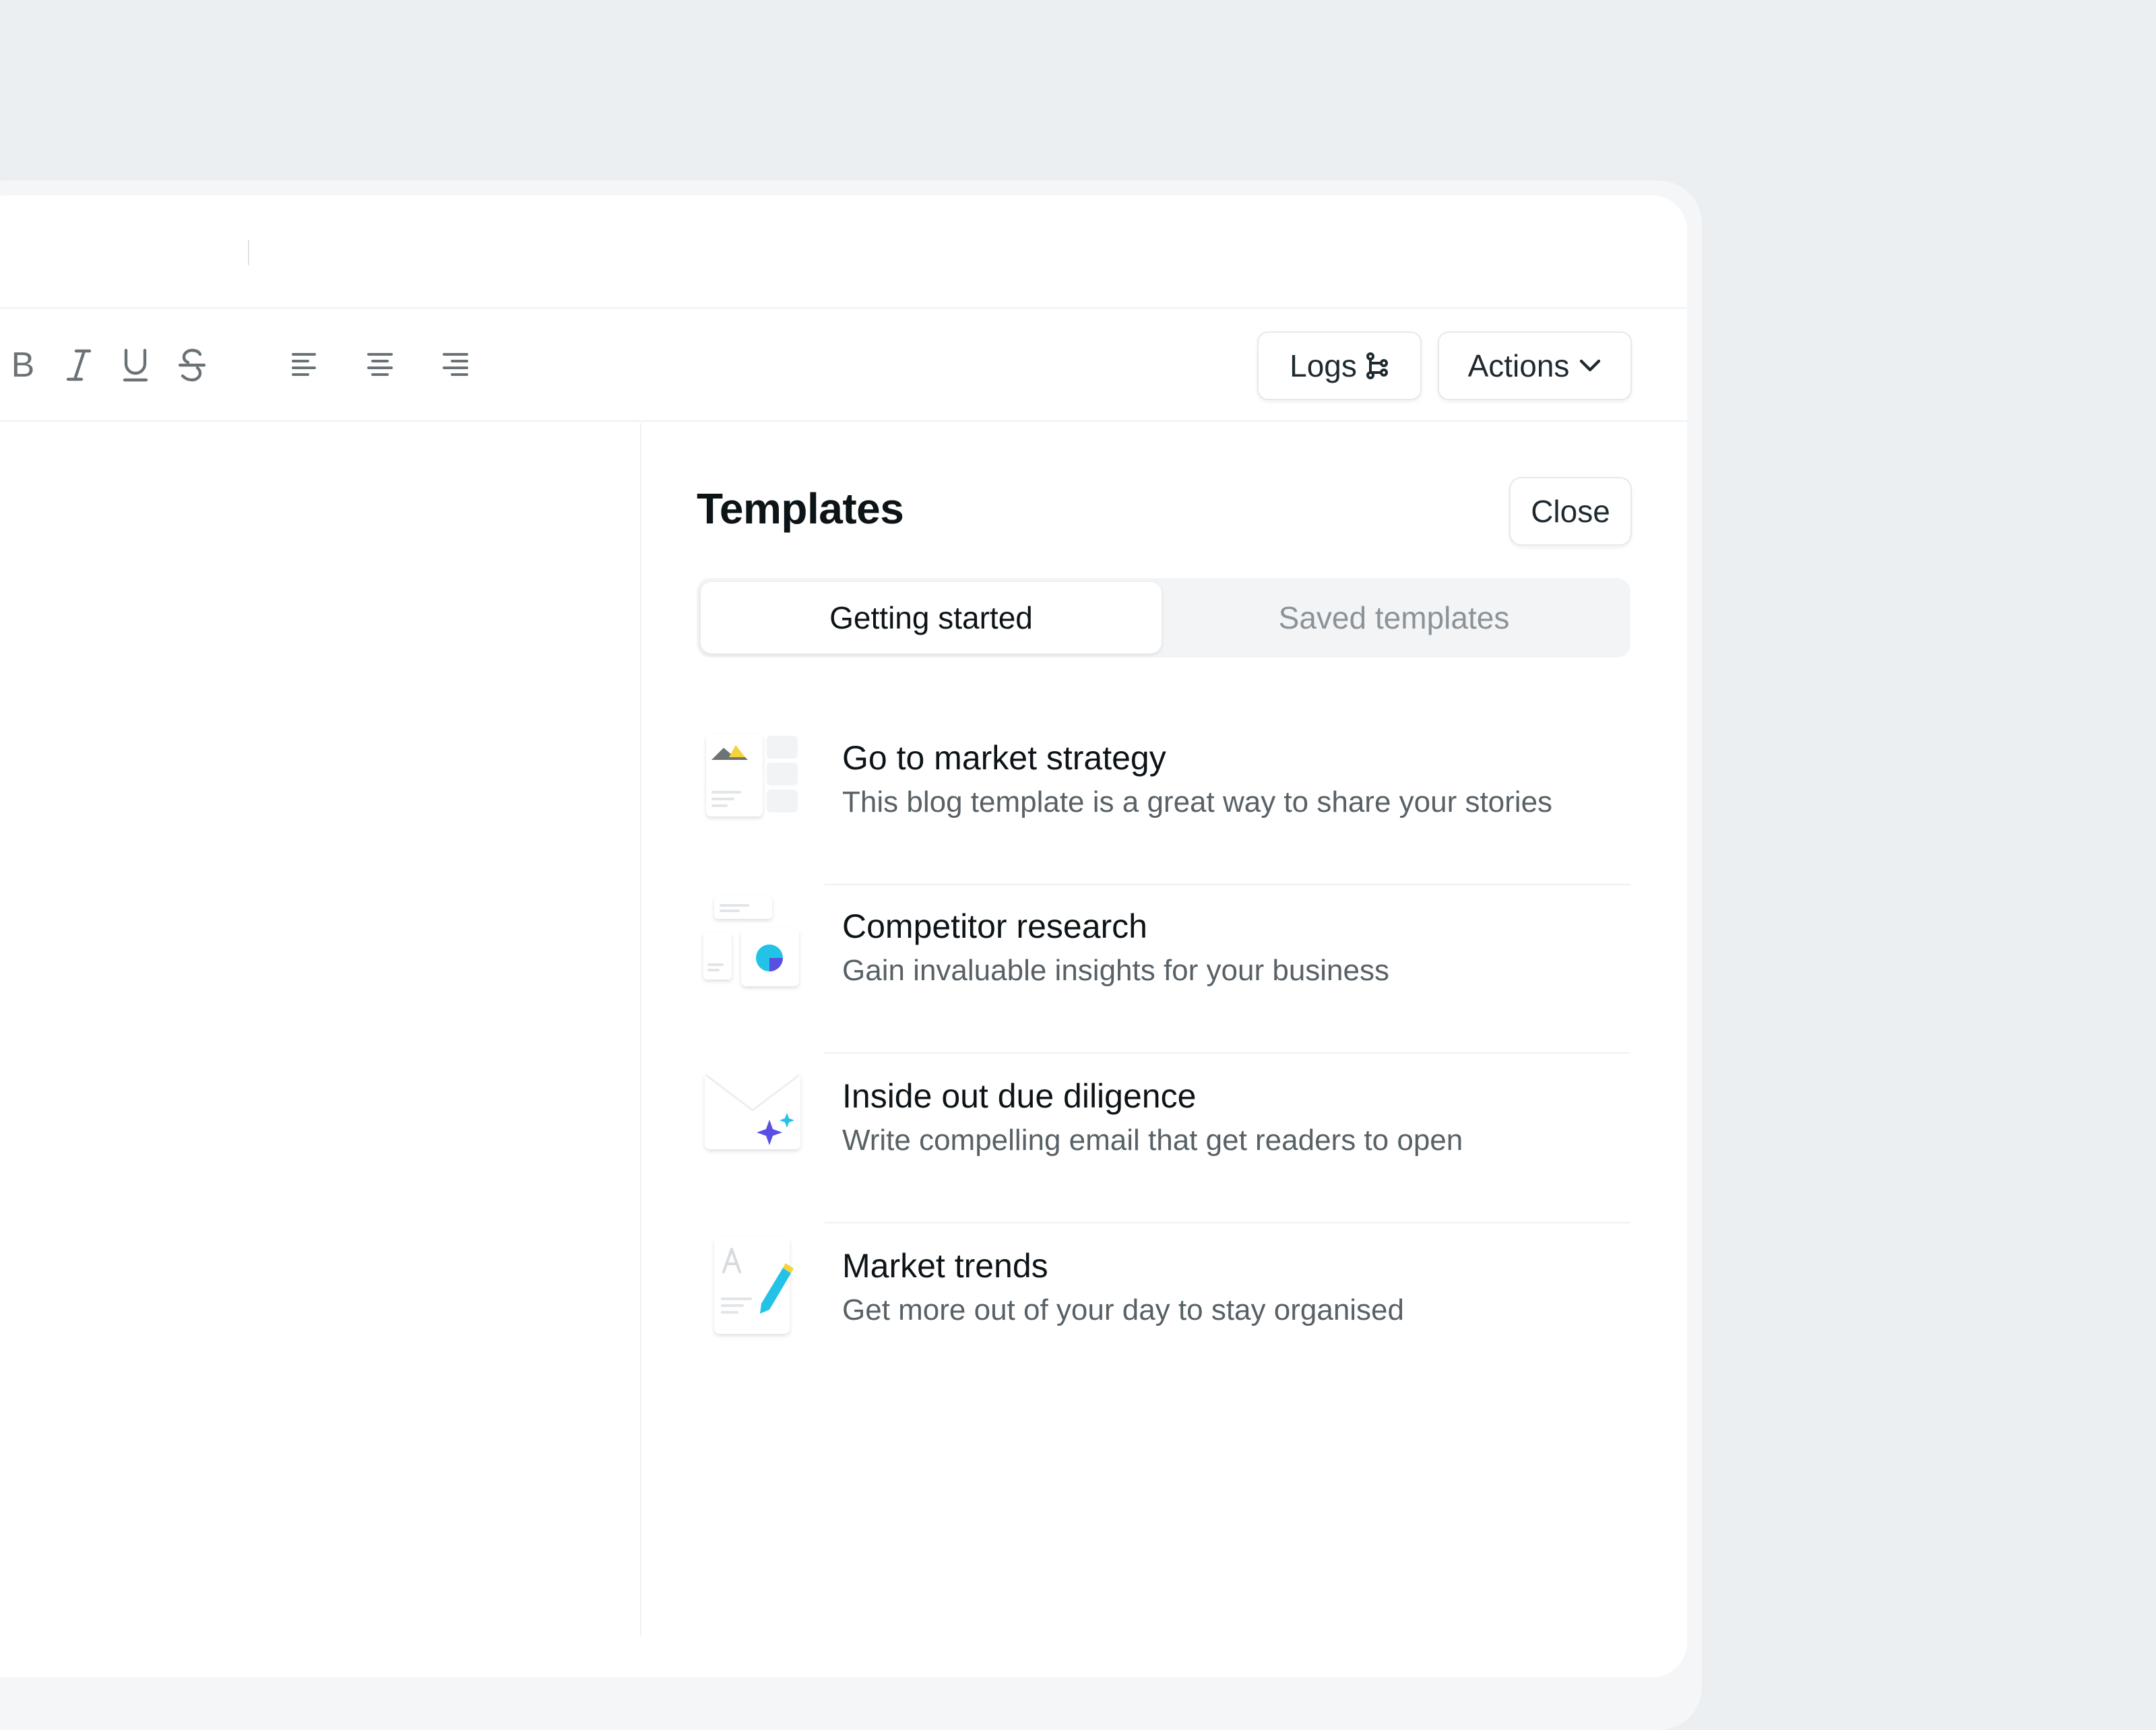 Image resolution: width=2156 pixels, height=1730 pixels. Describe the element at coordinates (800, 509) in the screenshot. I see `panel-title: Templates` at that location.